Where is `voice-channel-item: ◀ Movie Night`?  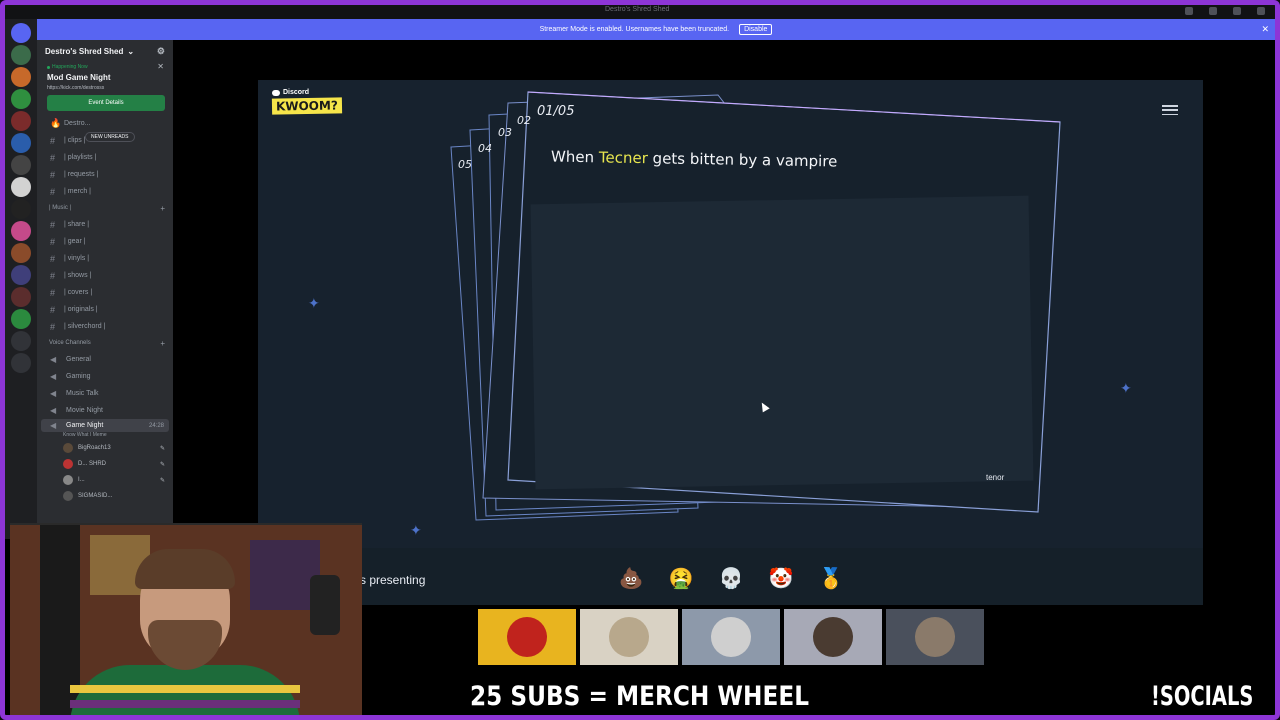
voice-channel-item: ◀ Movie Night is located at coordinates (105, 410).